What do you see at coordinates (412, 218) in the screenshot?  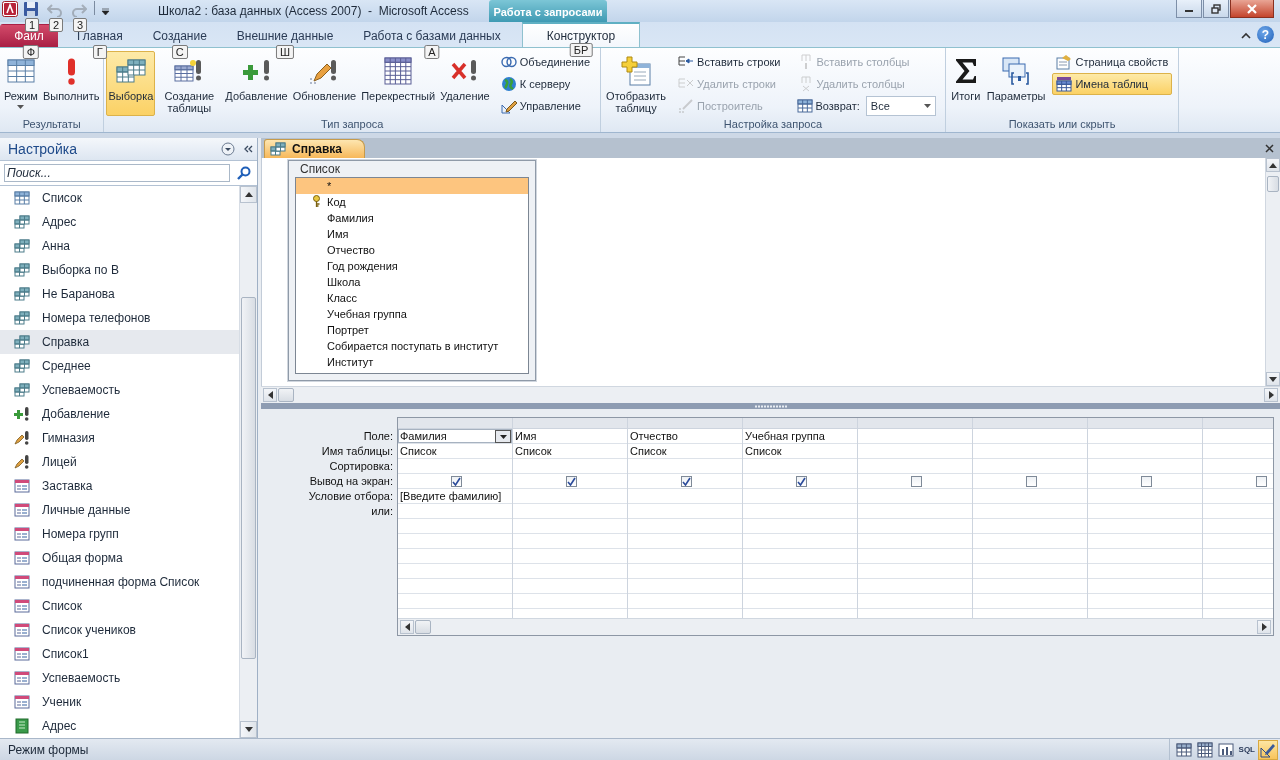 I see `field-item: Фамилия` at bounding box center [412, 218].